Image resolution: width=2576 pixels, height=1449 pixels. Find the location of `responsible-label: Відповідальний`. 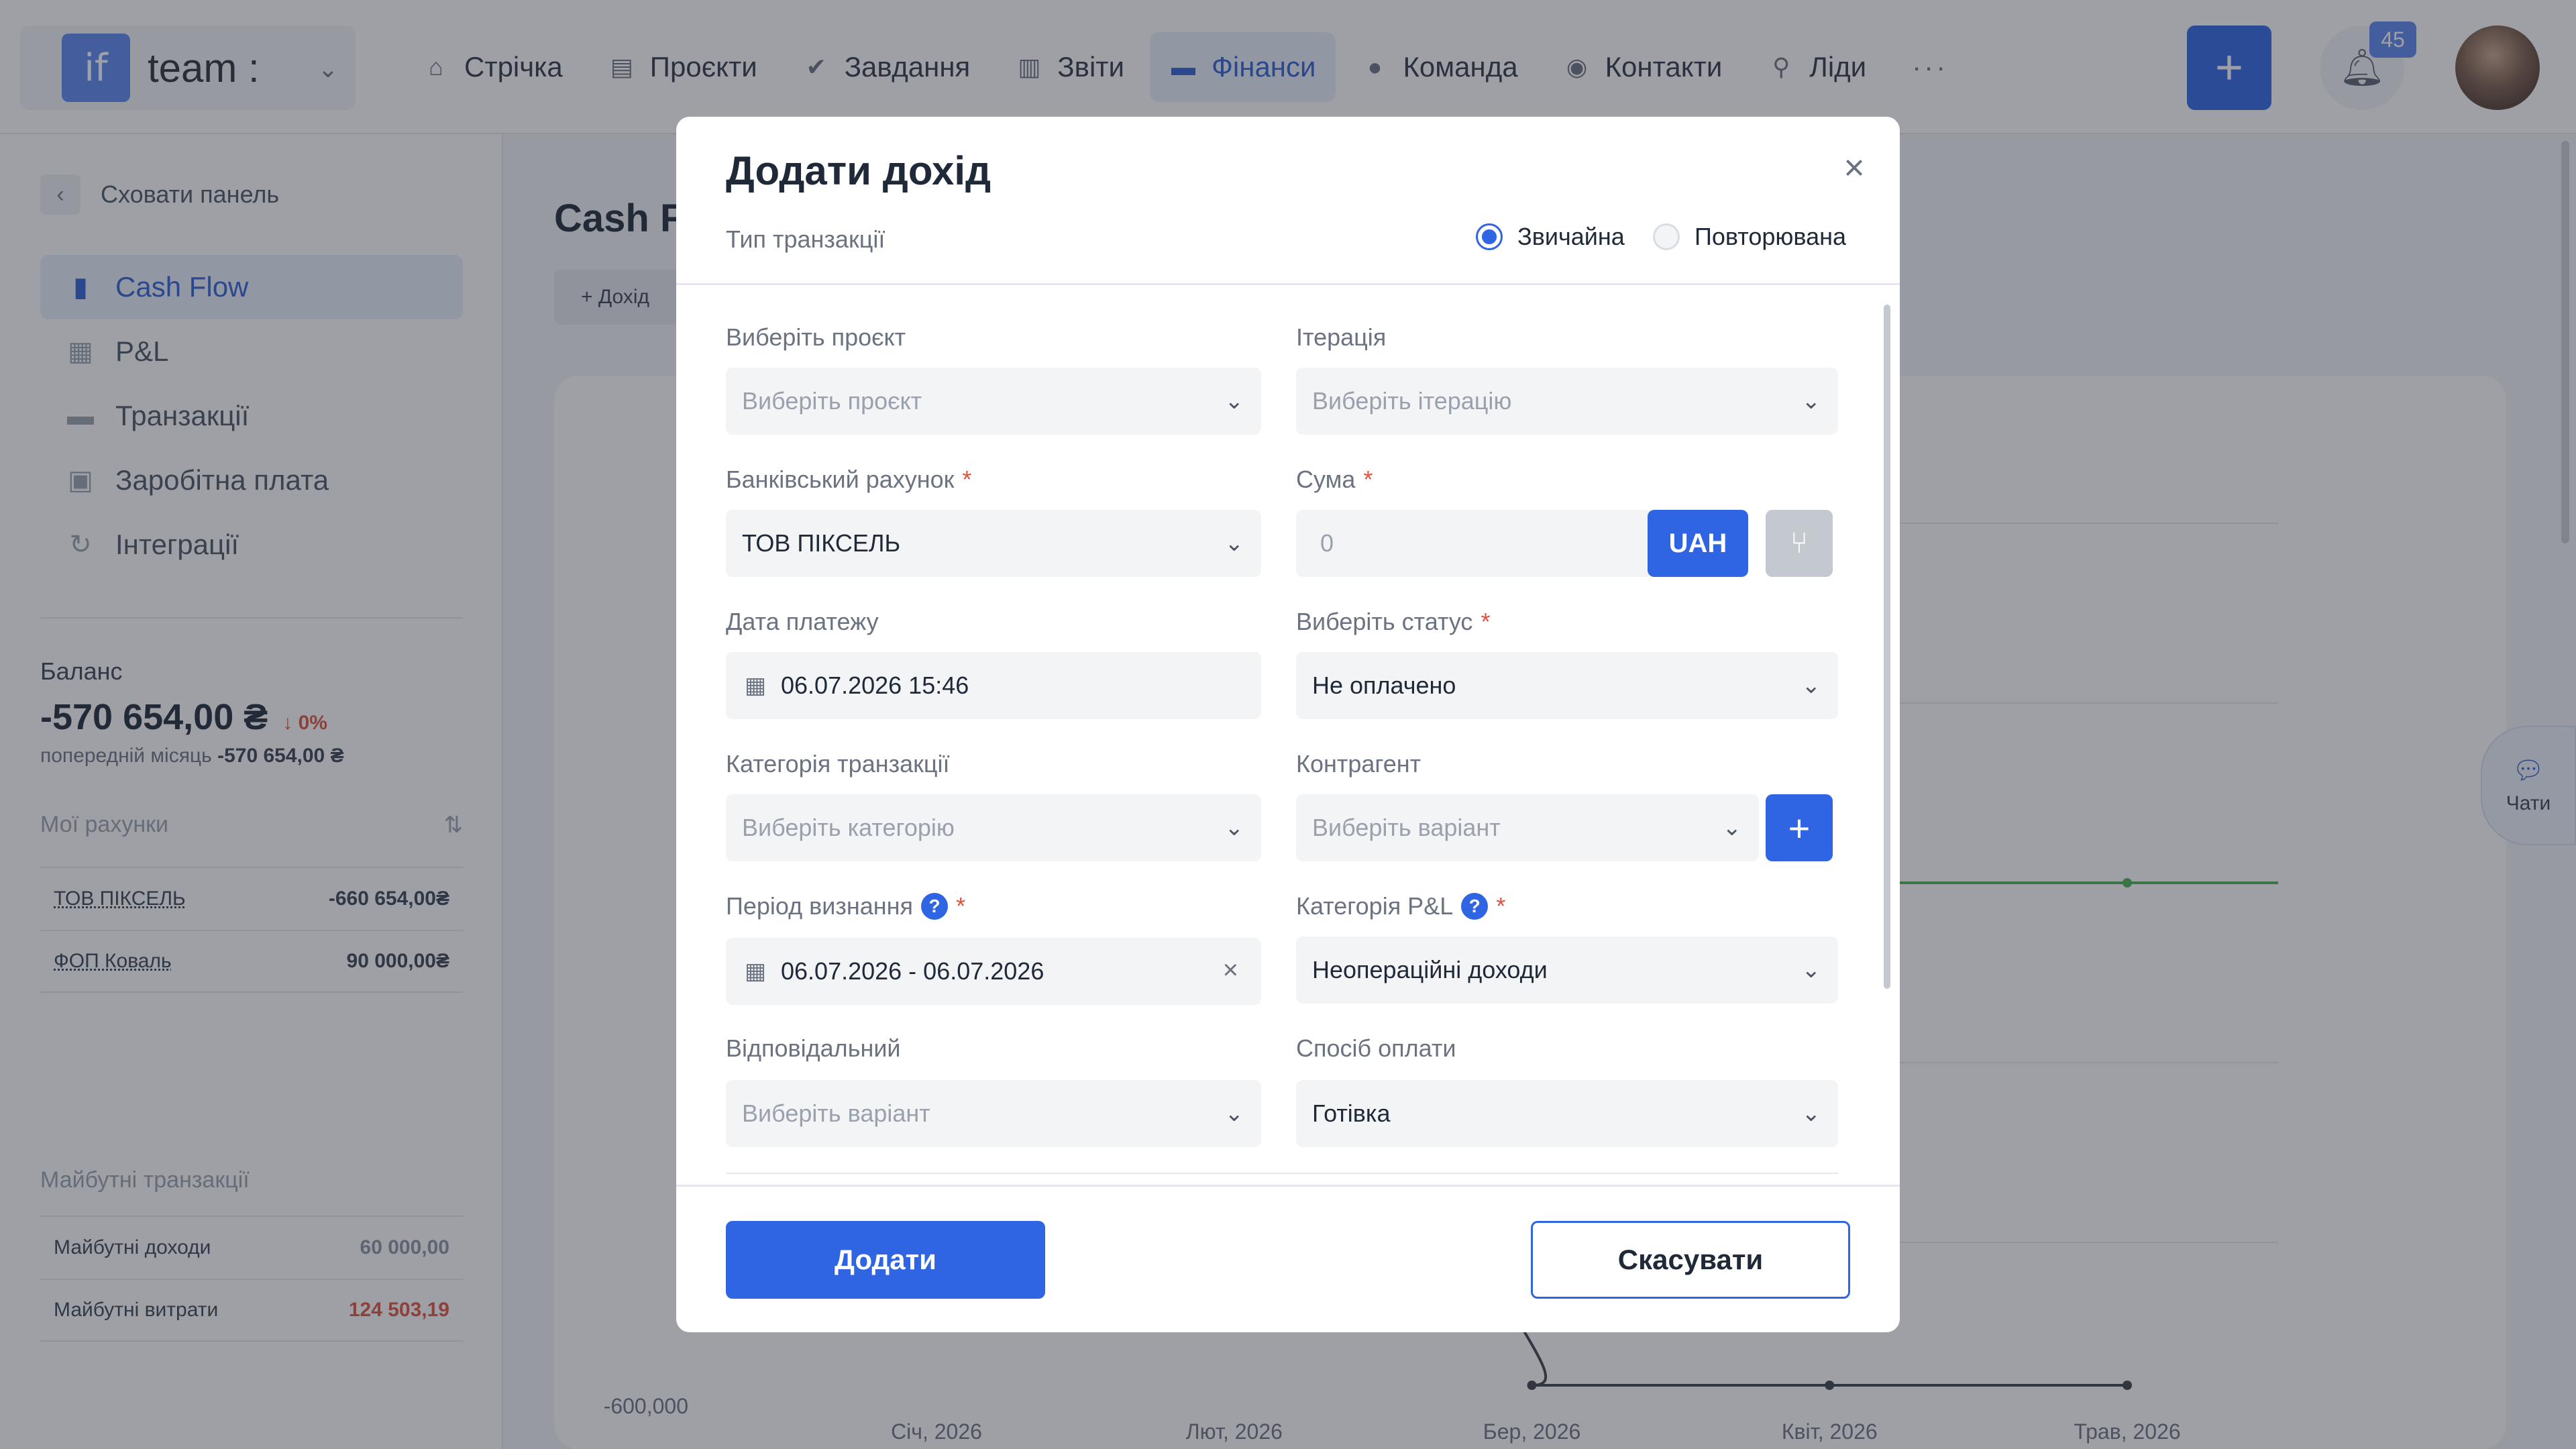

responsible-label: Відповідальний is located at coordinates (813, 1048).